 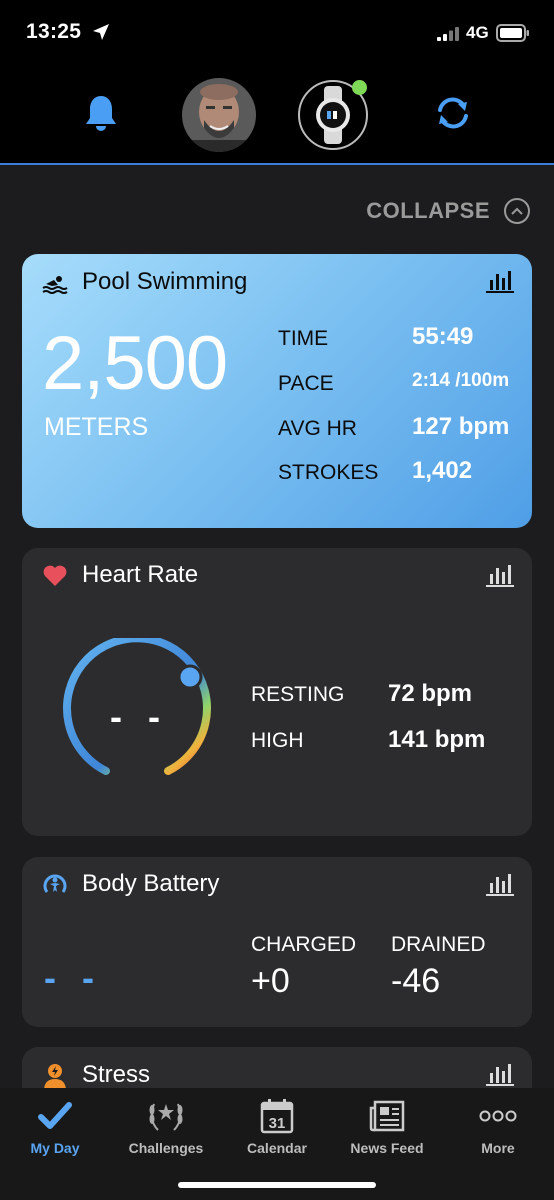 What do you see at coordinates (101, 113) in the screenshot?
I see `bell-icon` at bounding box center [101, 113].